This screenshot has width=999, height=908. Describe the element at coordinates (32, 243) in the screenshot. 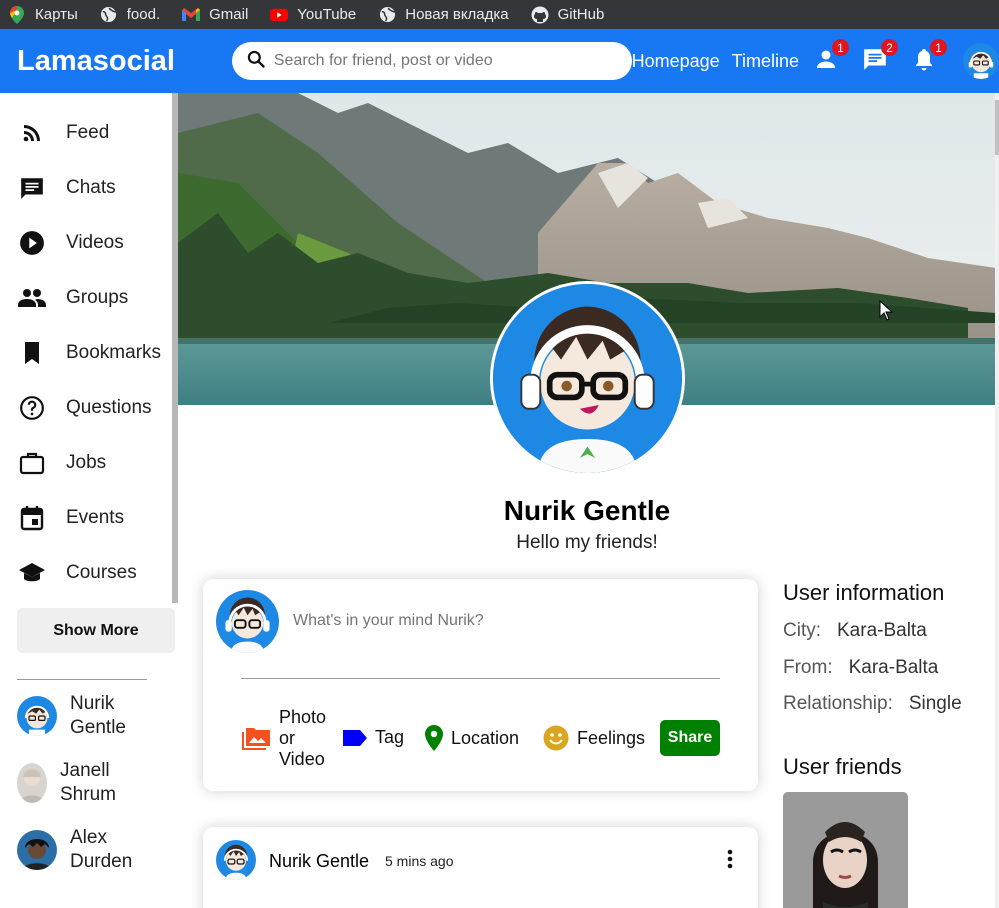

I see `play-circle-icon` at that location.